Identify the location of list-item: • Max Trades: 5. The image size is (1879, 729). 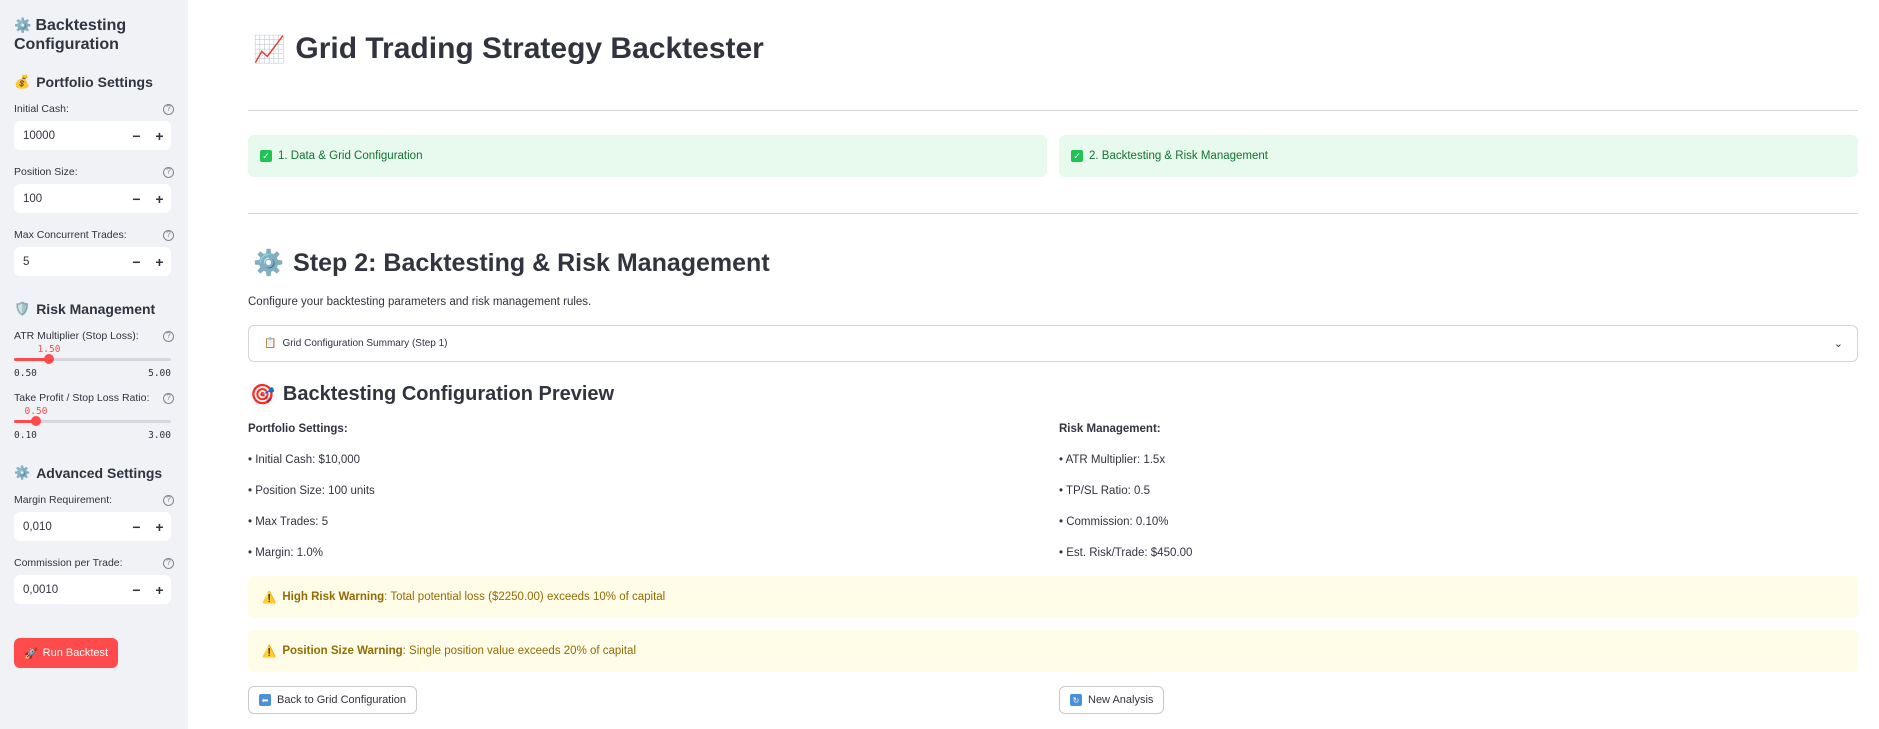
(288, 522).